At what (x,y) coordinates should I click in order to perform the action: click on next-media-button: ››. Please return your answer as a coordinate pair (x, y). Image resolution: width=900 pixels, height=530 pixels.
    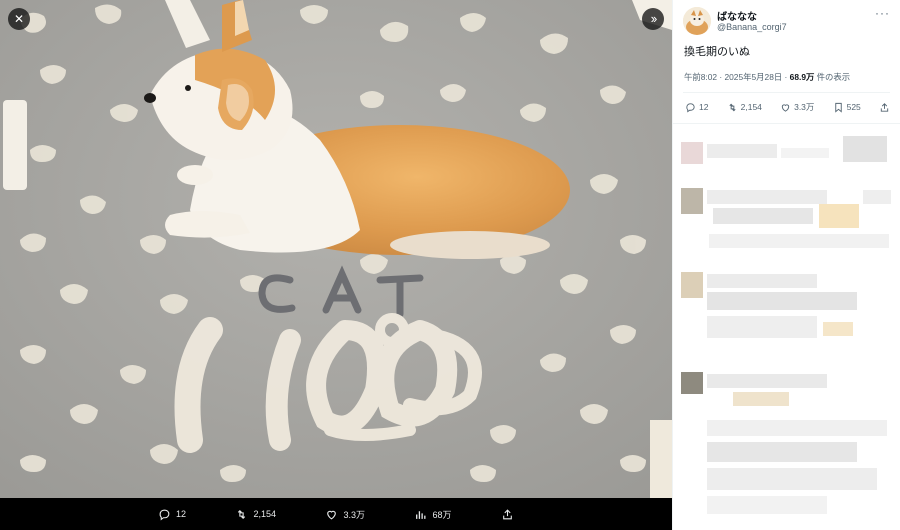
    Looking at the image, I should click on (653, 19).